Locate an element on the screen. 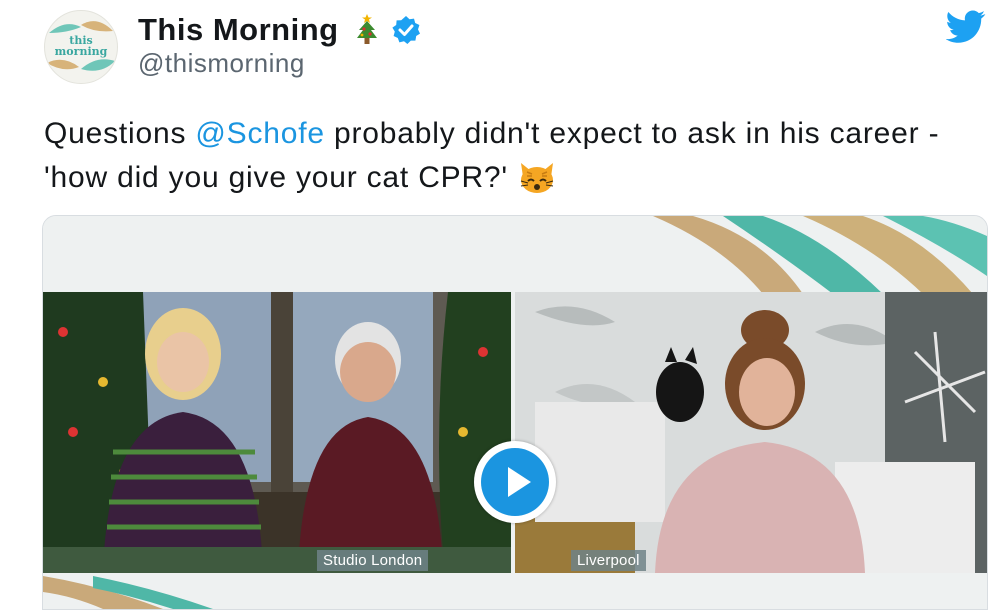  video-play-button is located at coordinates (515, 482).